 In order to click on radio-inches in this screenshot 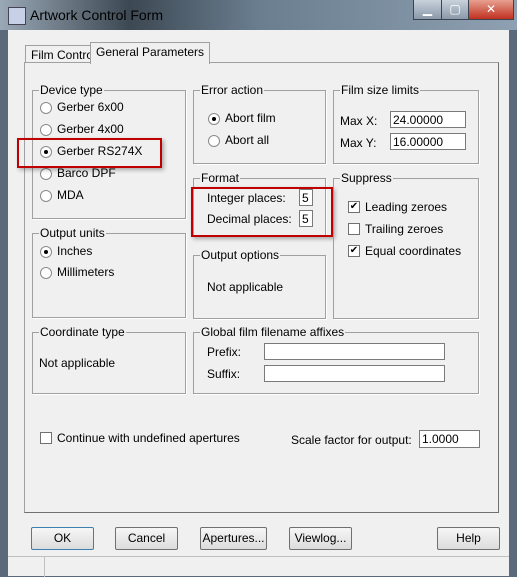, I will do `click(46, 252)`.